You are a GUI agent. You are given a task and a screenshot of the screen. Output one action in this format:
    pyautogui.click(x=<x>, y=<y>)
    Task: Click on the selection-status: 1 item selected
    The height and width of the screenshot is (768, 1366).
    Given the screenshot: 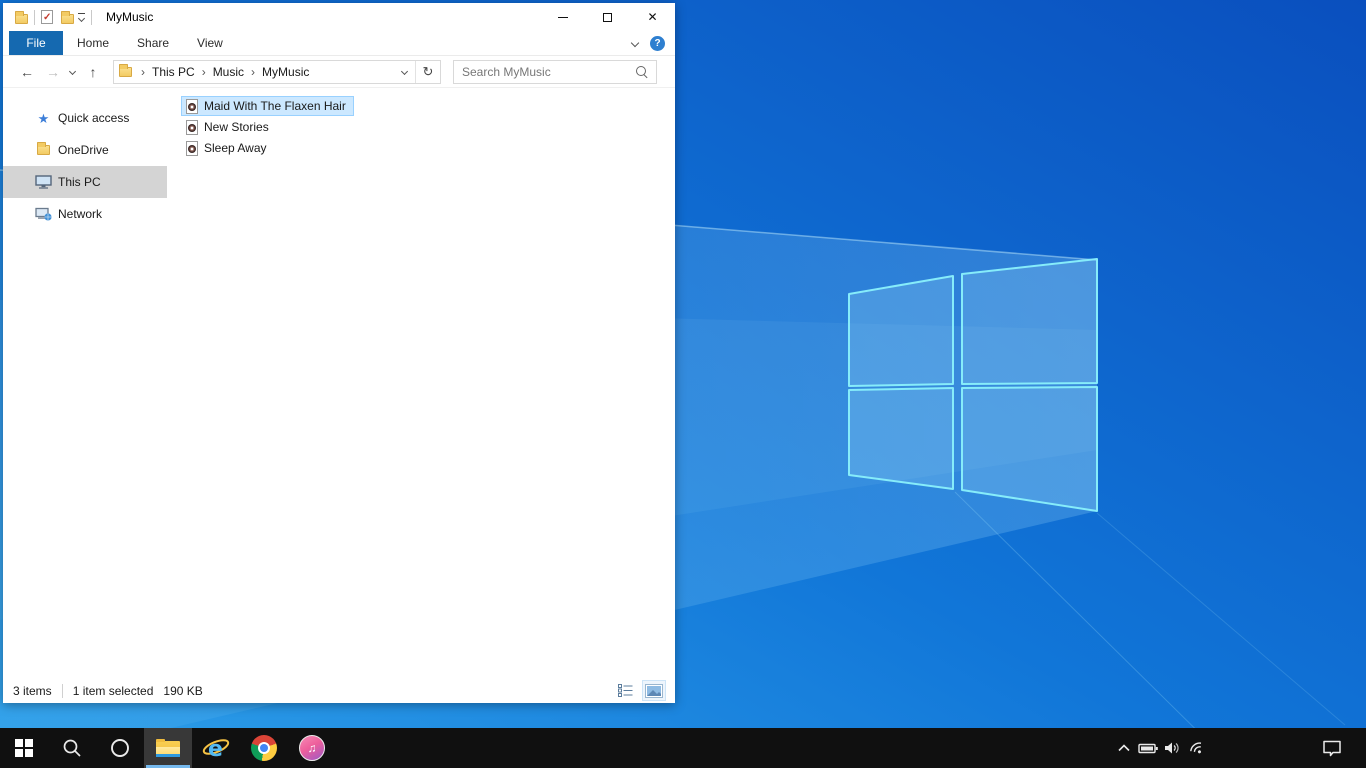 What is the action you would take?
    pyautogui.click(x=113, y=690)
    